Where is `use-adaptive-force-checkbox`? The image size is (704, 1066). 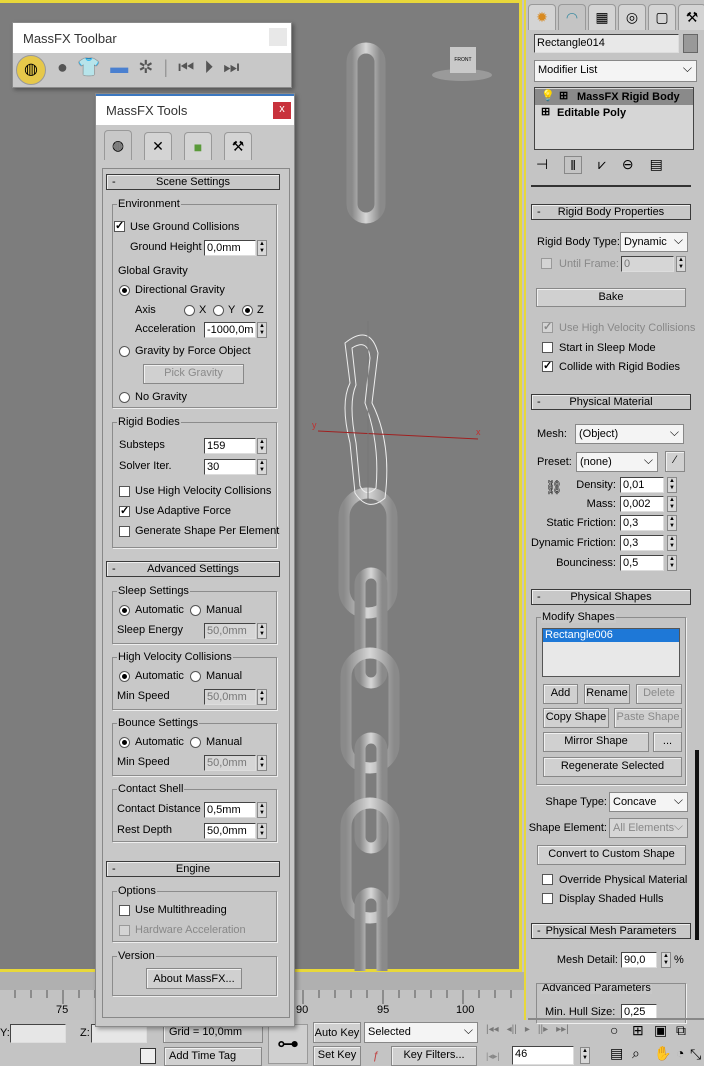 use-adaptive-force-checkbox is located at coordinates (124, 510).